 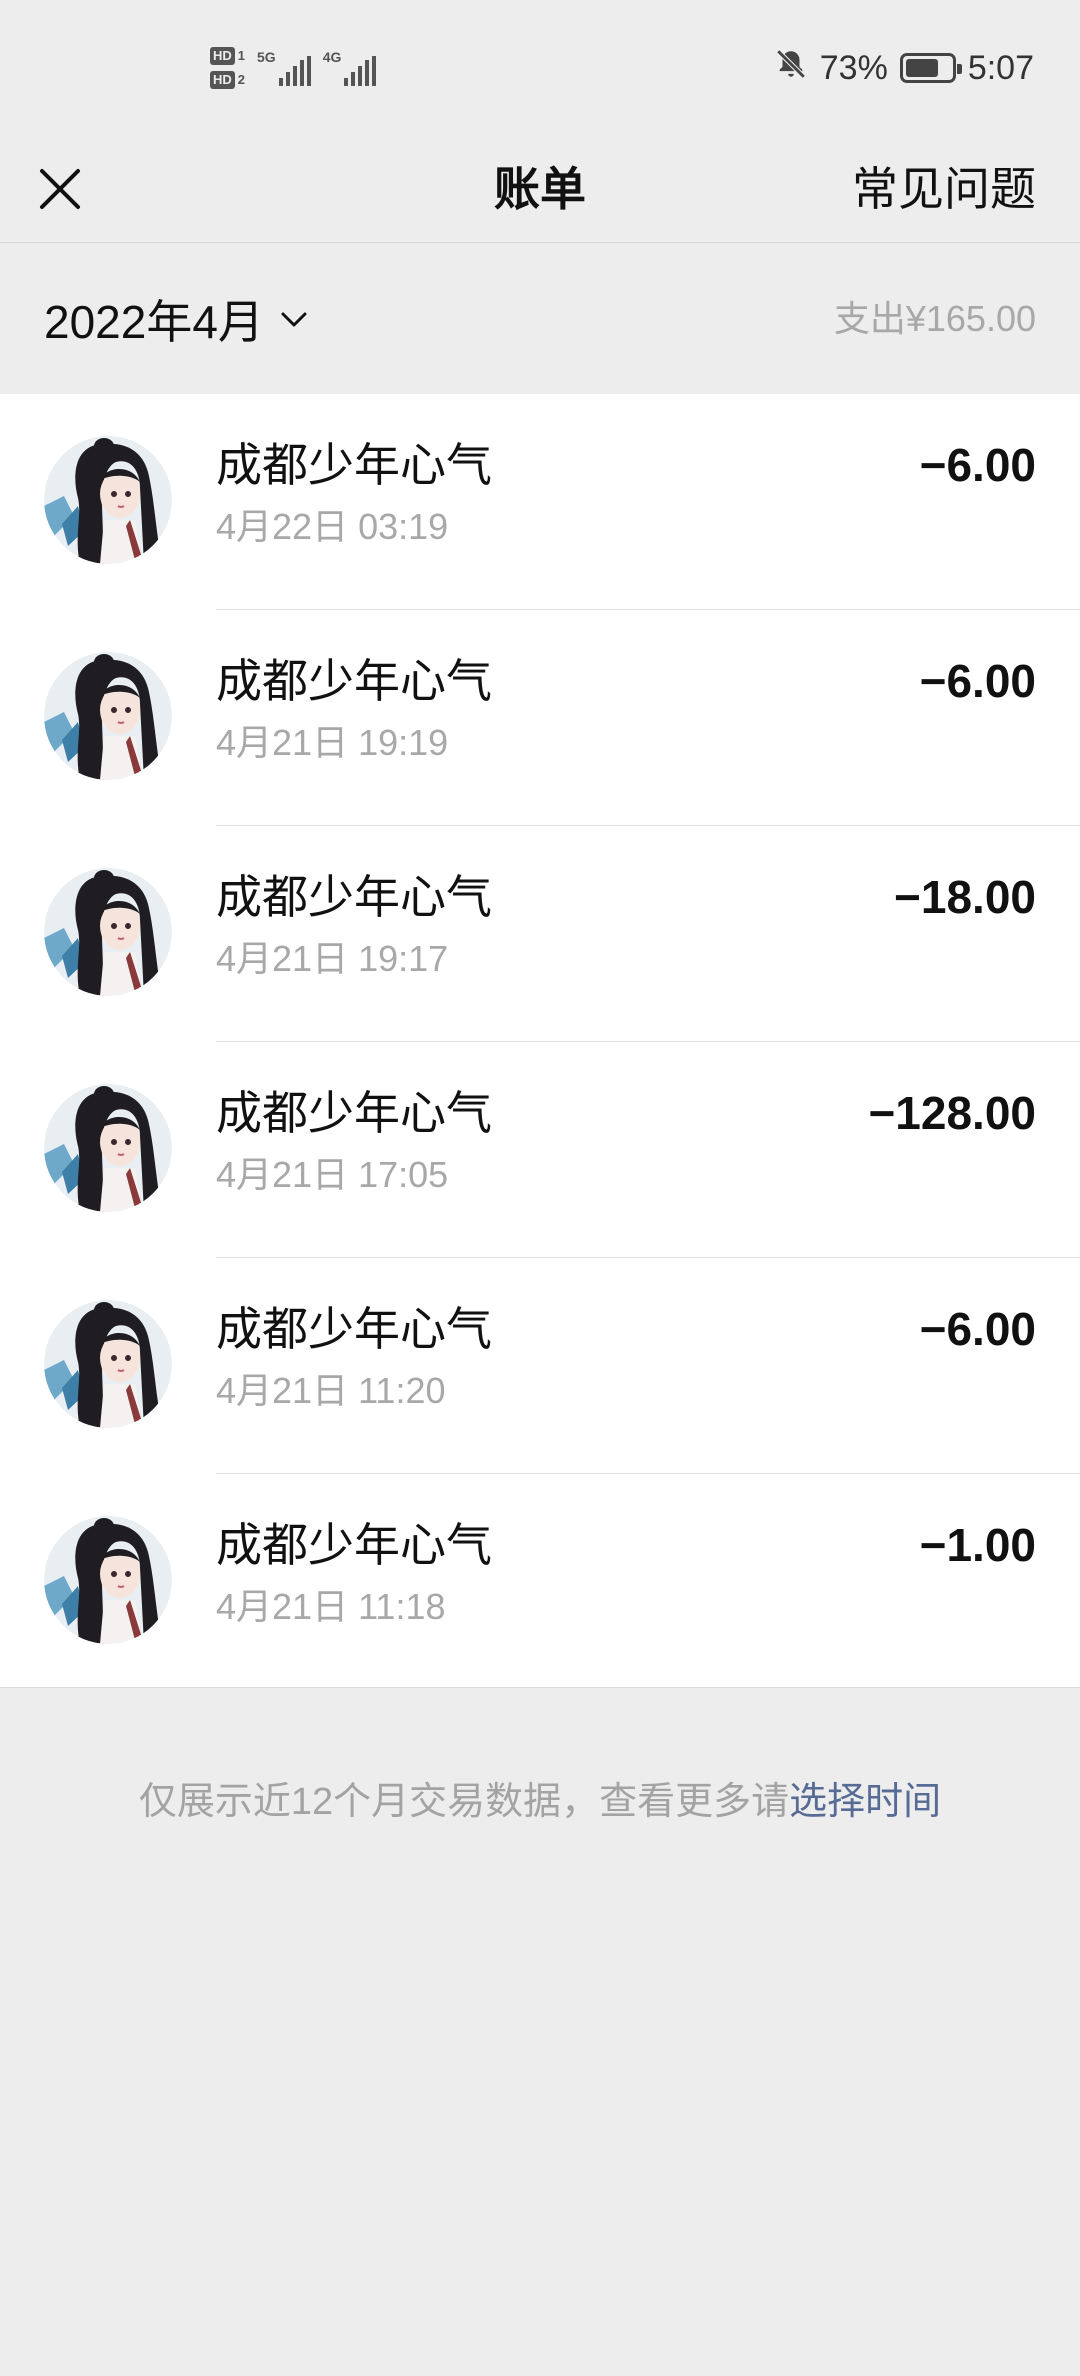 I want to click on transaction-time: 4月21日 19:17, so click(x=332, y=958).